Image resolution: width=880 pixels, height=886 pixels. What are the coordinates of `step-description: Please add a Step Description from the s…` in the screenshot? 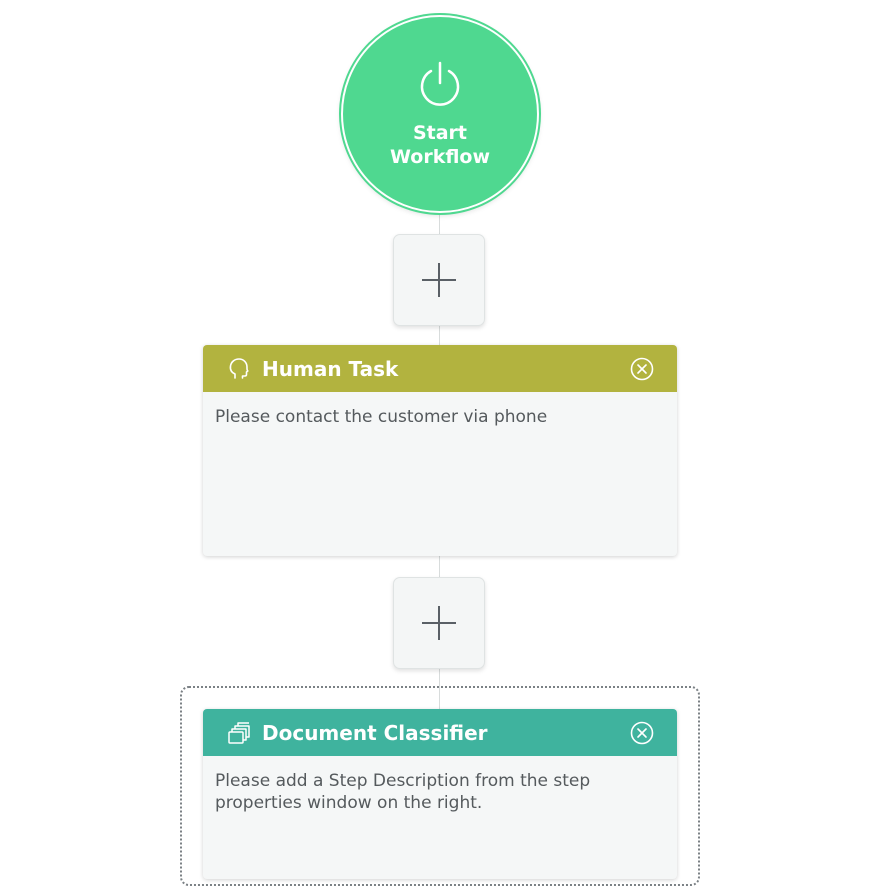 It's located at (403, 792).